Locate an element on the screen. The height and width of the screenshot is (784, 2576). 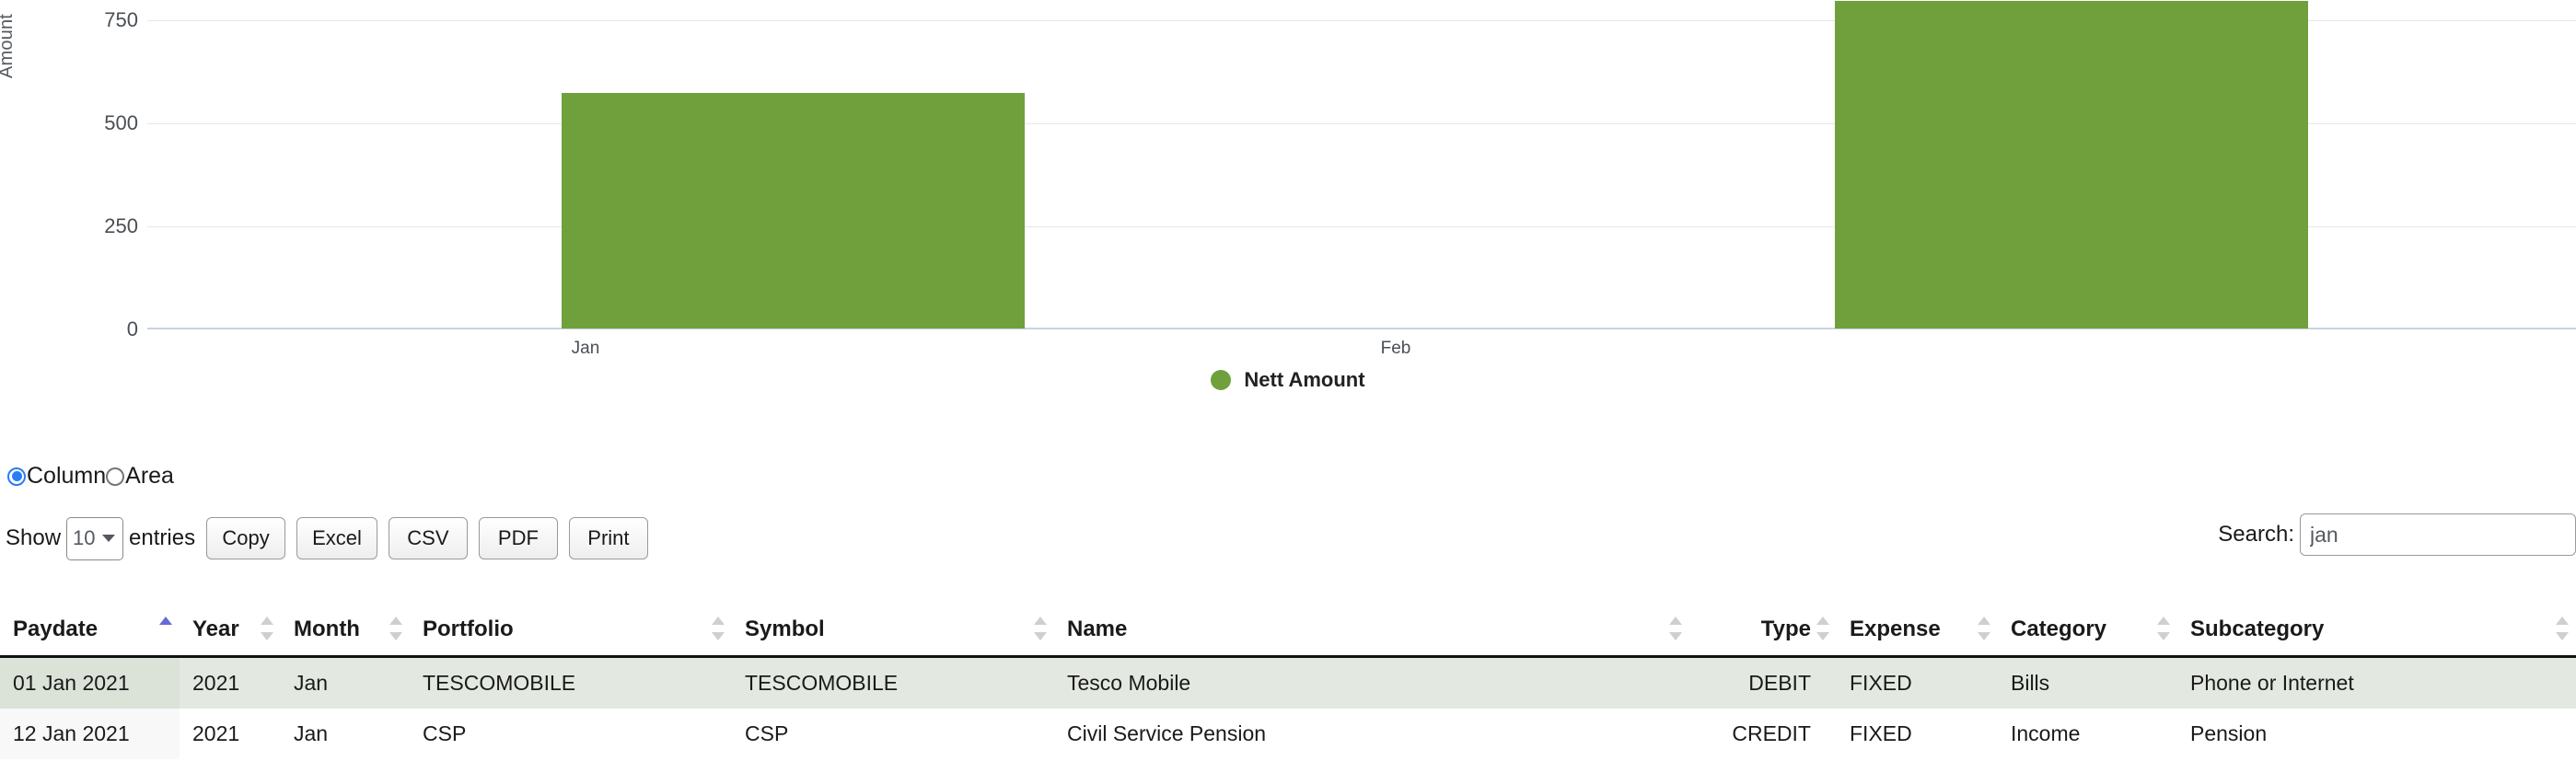
column-header-category: Category is located at coordinates (2087, 633).